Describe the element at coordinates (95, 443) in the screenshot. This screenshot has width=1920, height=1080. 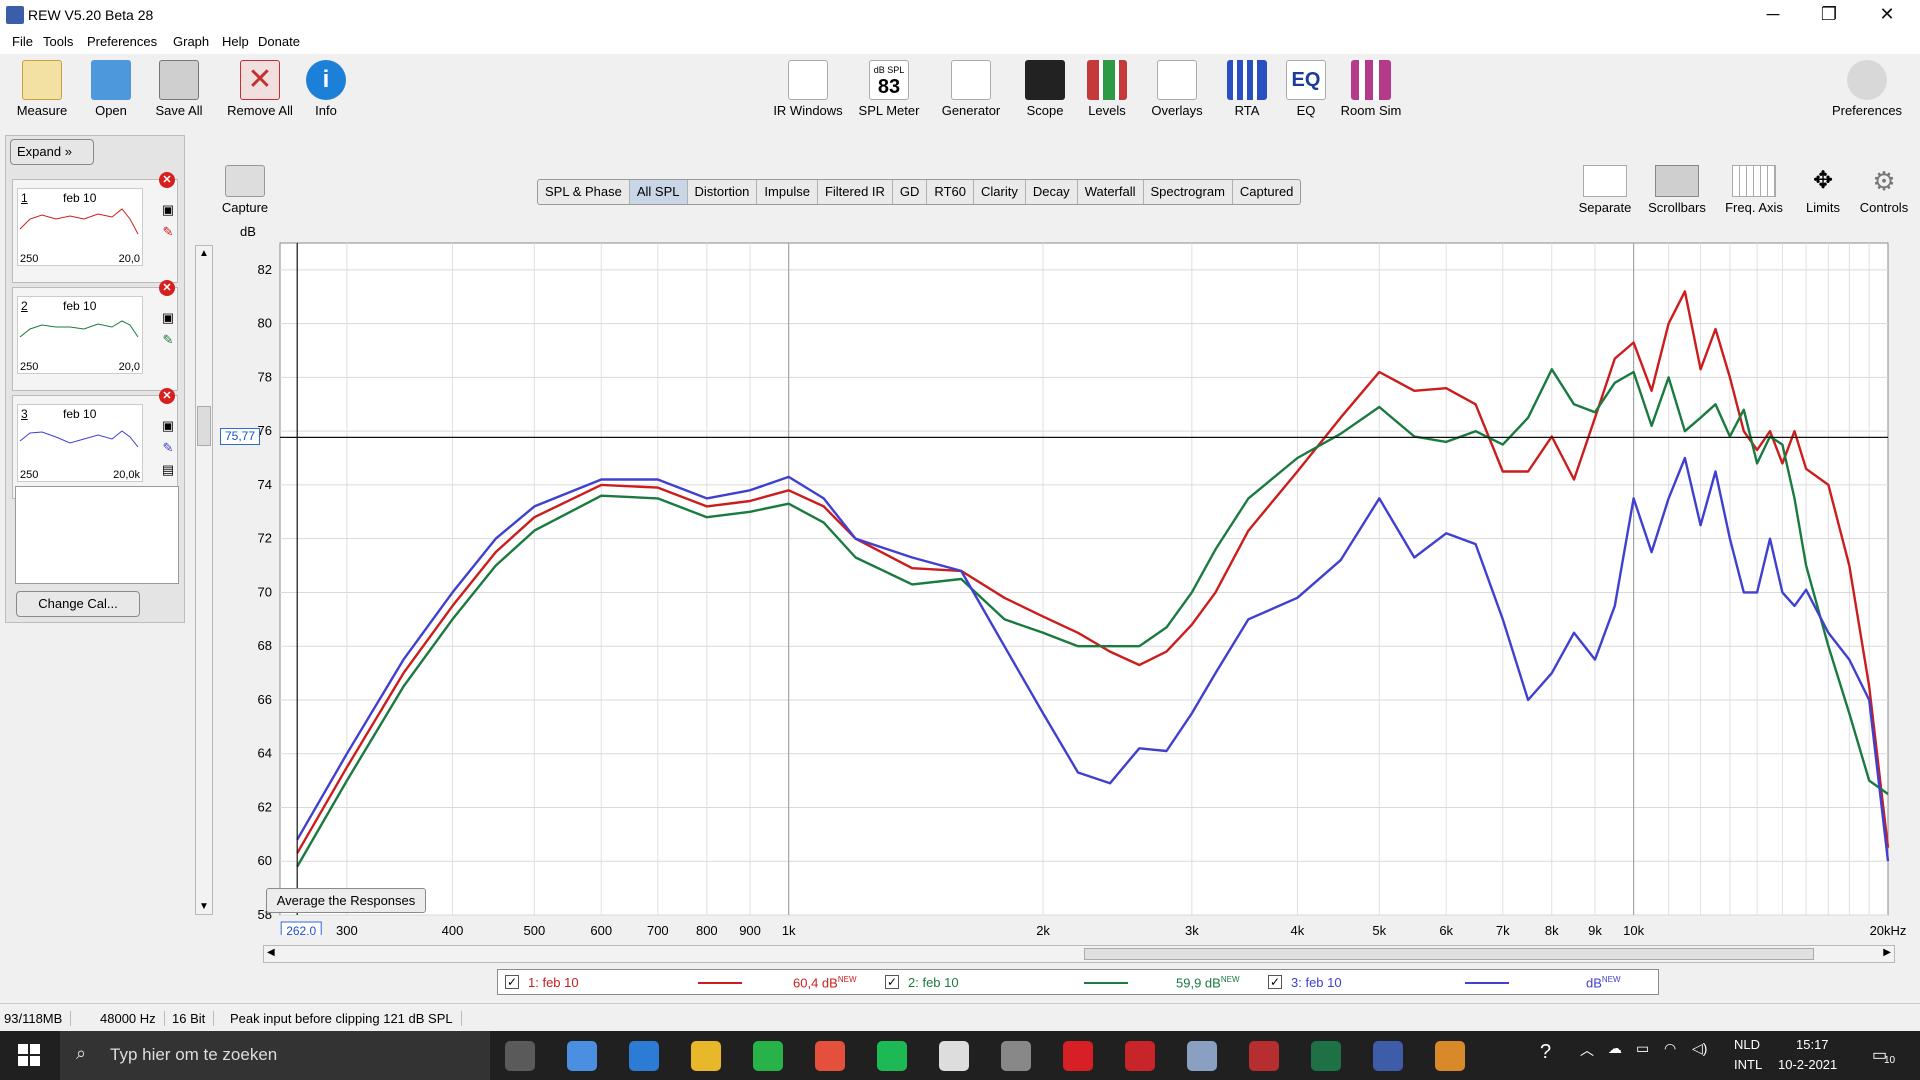
I see `measurement-card-3: 3 feb 10 250 20,0k ✕ ▣ ✎ ▤` at that location.